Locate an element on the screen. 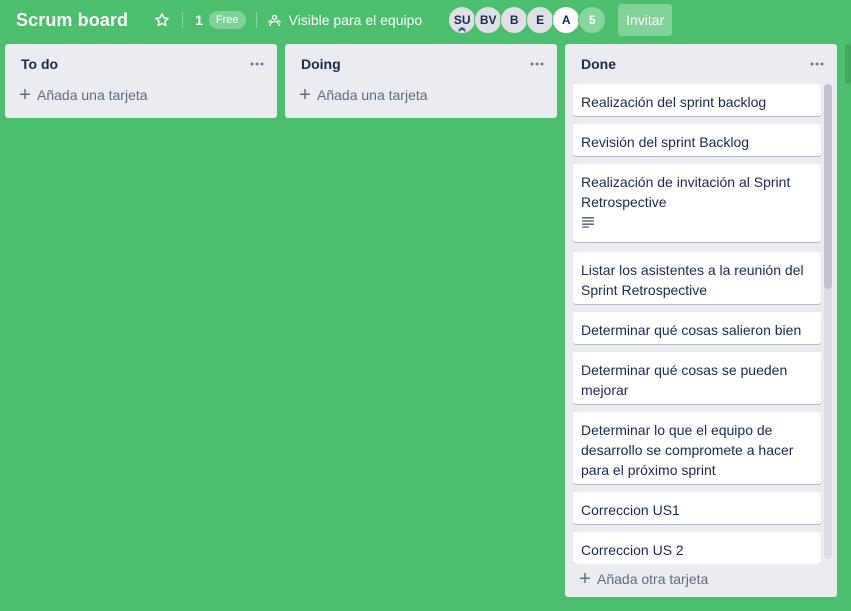 The height and width of the screenshot is (611, 851). card-title: Determinar qué cosas salieron bien is located at coordinates (691, 330).